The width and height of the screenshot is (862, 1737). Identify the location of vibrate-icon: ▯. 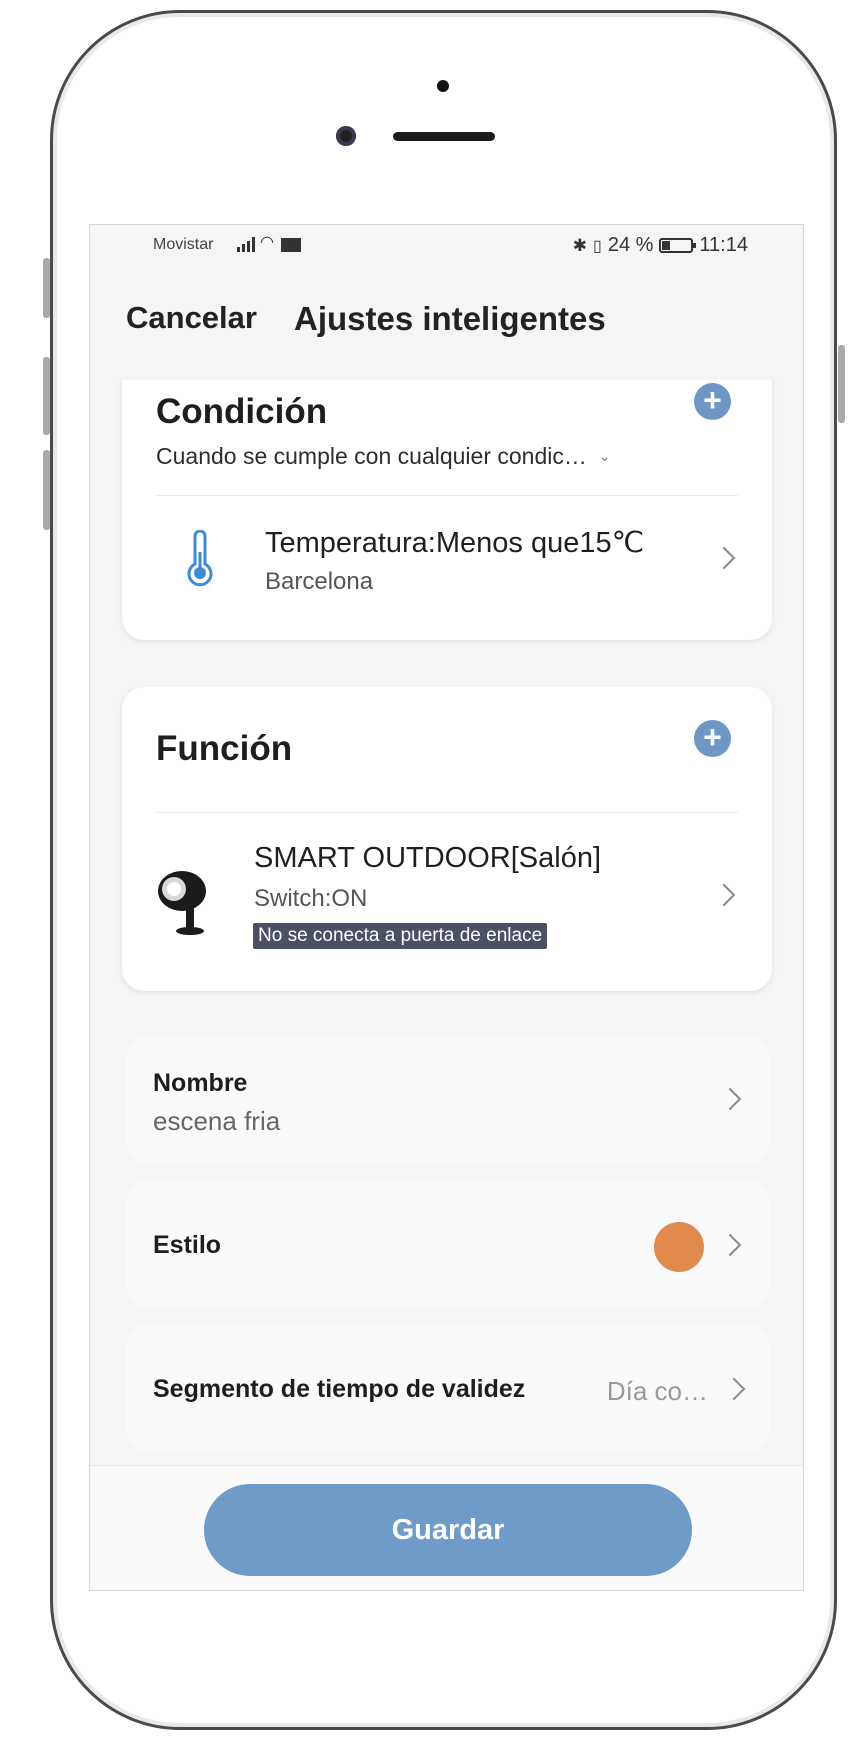
(597, 246).